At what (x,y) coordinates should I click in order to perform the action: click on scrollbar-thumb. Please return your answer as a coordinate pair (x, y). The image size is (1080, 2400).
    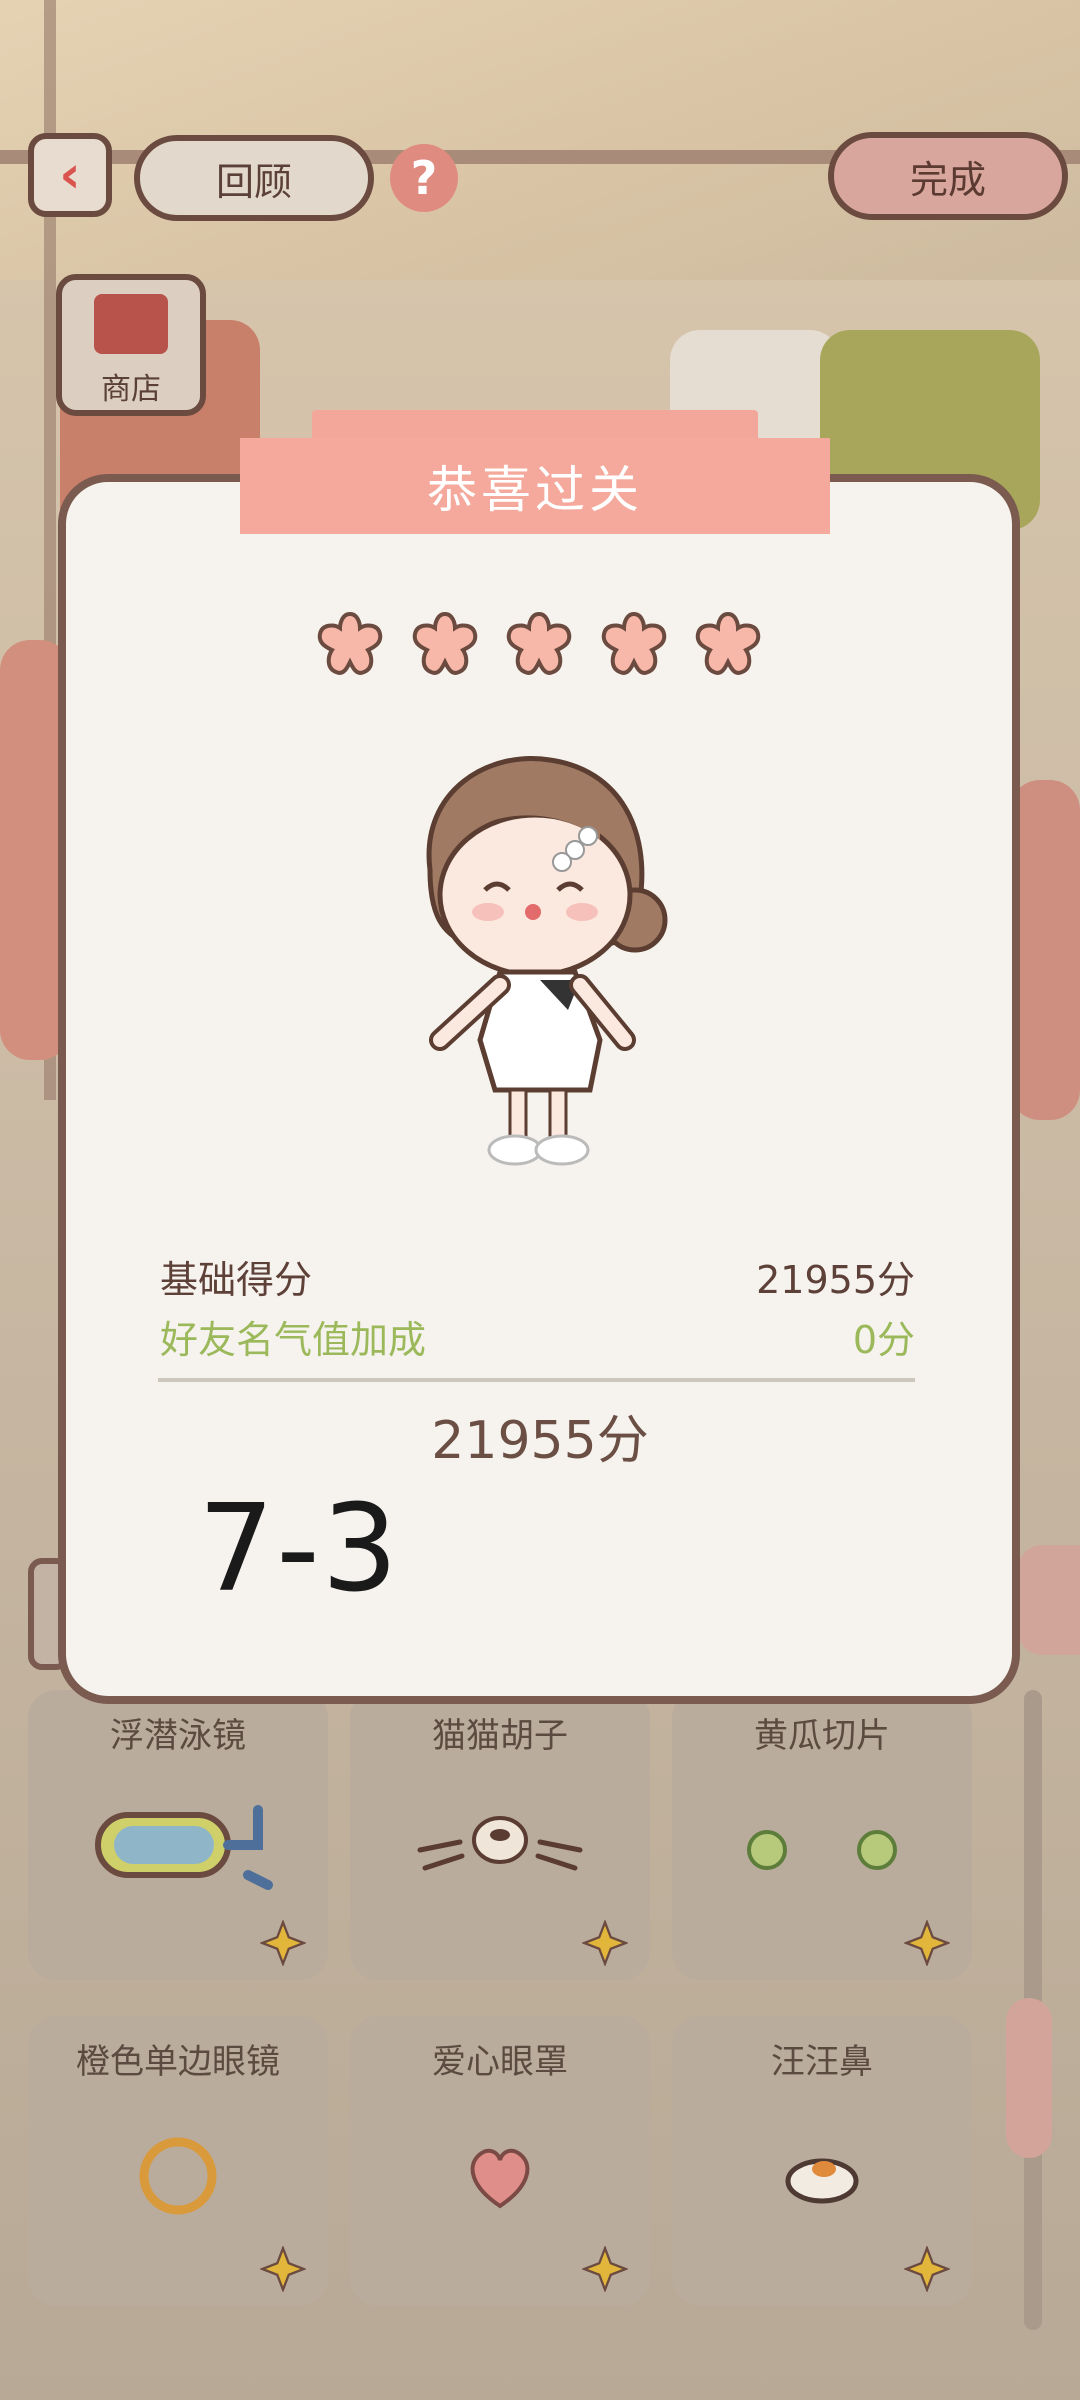
    Looking at the image, I should click on (1029, 2078).